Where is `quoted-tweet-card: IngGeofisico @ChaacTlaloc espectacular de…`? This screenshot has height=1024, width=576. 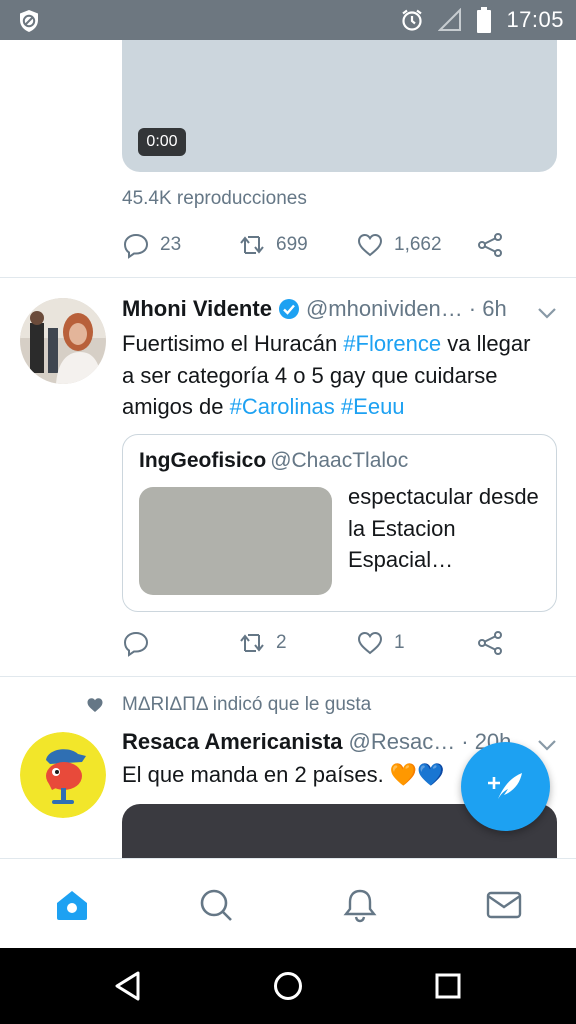 quoted-tweet-card: IngGeofisico @ChaacTlaloc espectacular de… is located at coordinates (339, 523).